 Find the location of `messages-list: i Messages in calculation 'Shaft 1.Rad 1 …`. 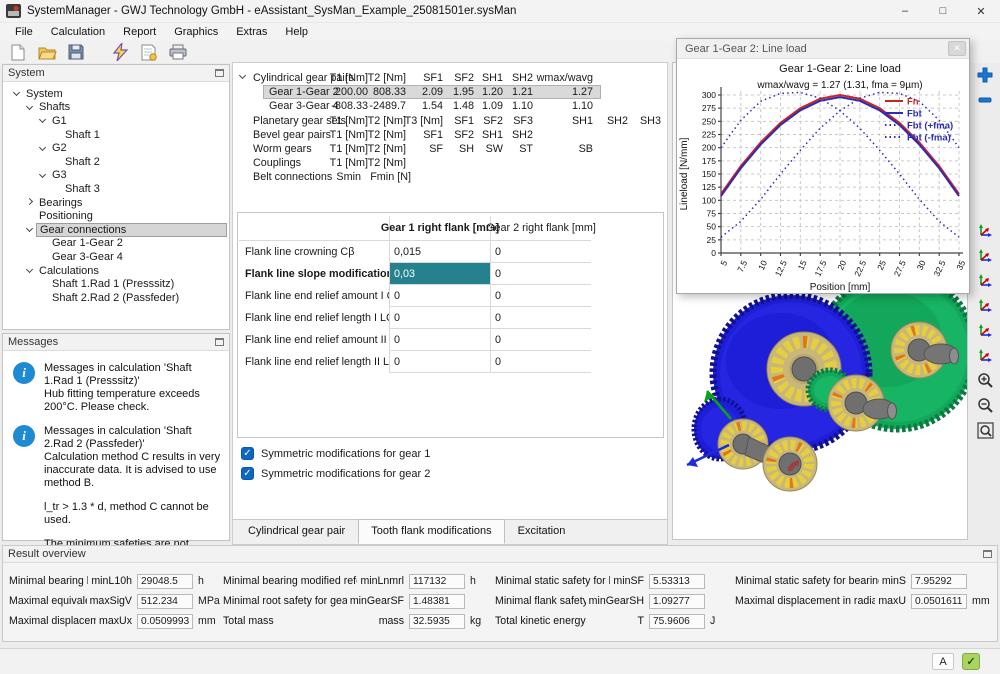

messages-list: i Messages in calculation 'Shaft 1.Rad 1 … is located at coordinates (116, 463).